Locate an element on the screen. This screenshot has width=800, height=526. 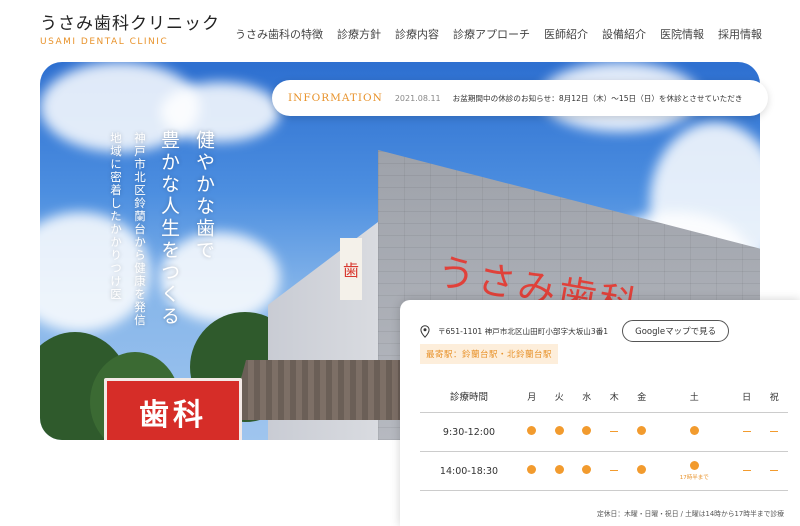
street-sign-text: 歯科 is located at coordinates (173, 415).